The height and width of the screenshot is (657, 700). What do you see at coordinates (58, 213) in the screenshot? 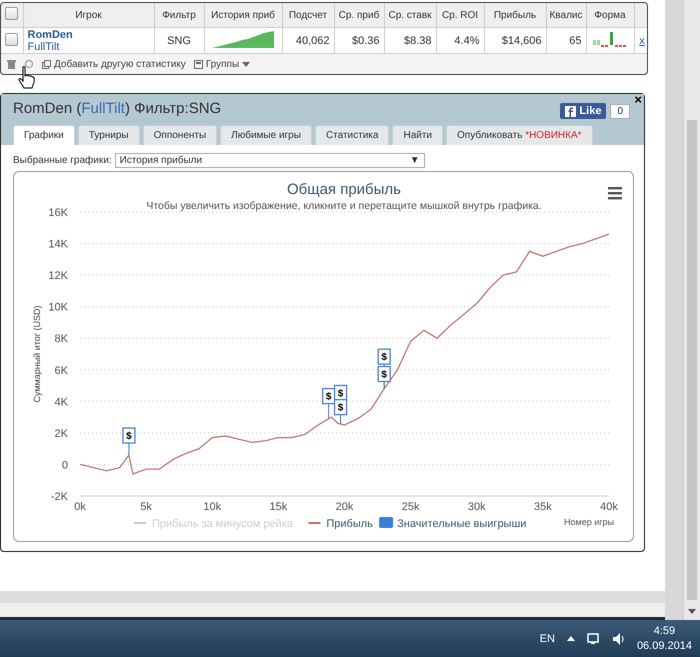
I see `y-tick-label: 16K` at bounding box center [58, 213].